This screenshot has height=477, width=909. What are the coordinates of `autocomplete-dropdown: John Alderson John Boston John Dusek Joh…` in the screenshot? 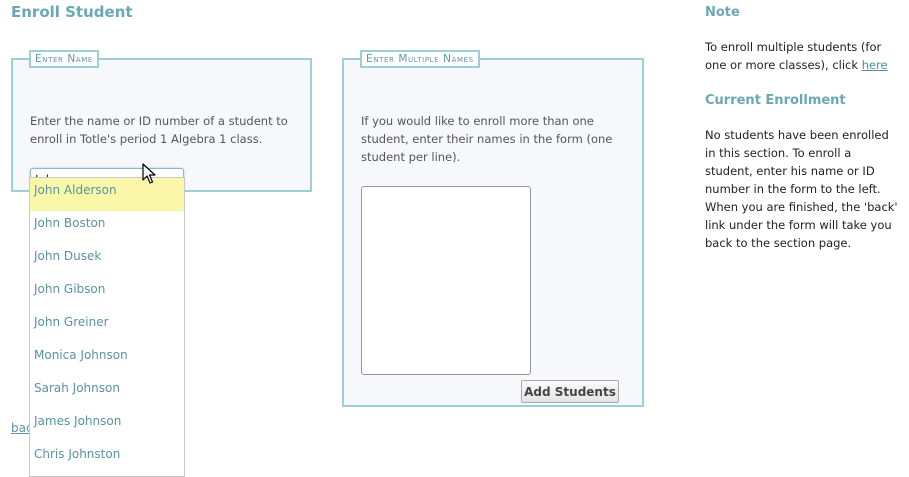 It's located at (107, 327).